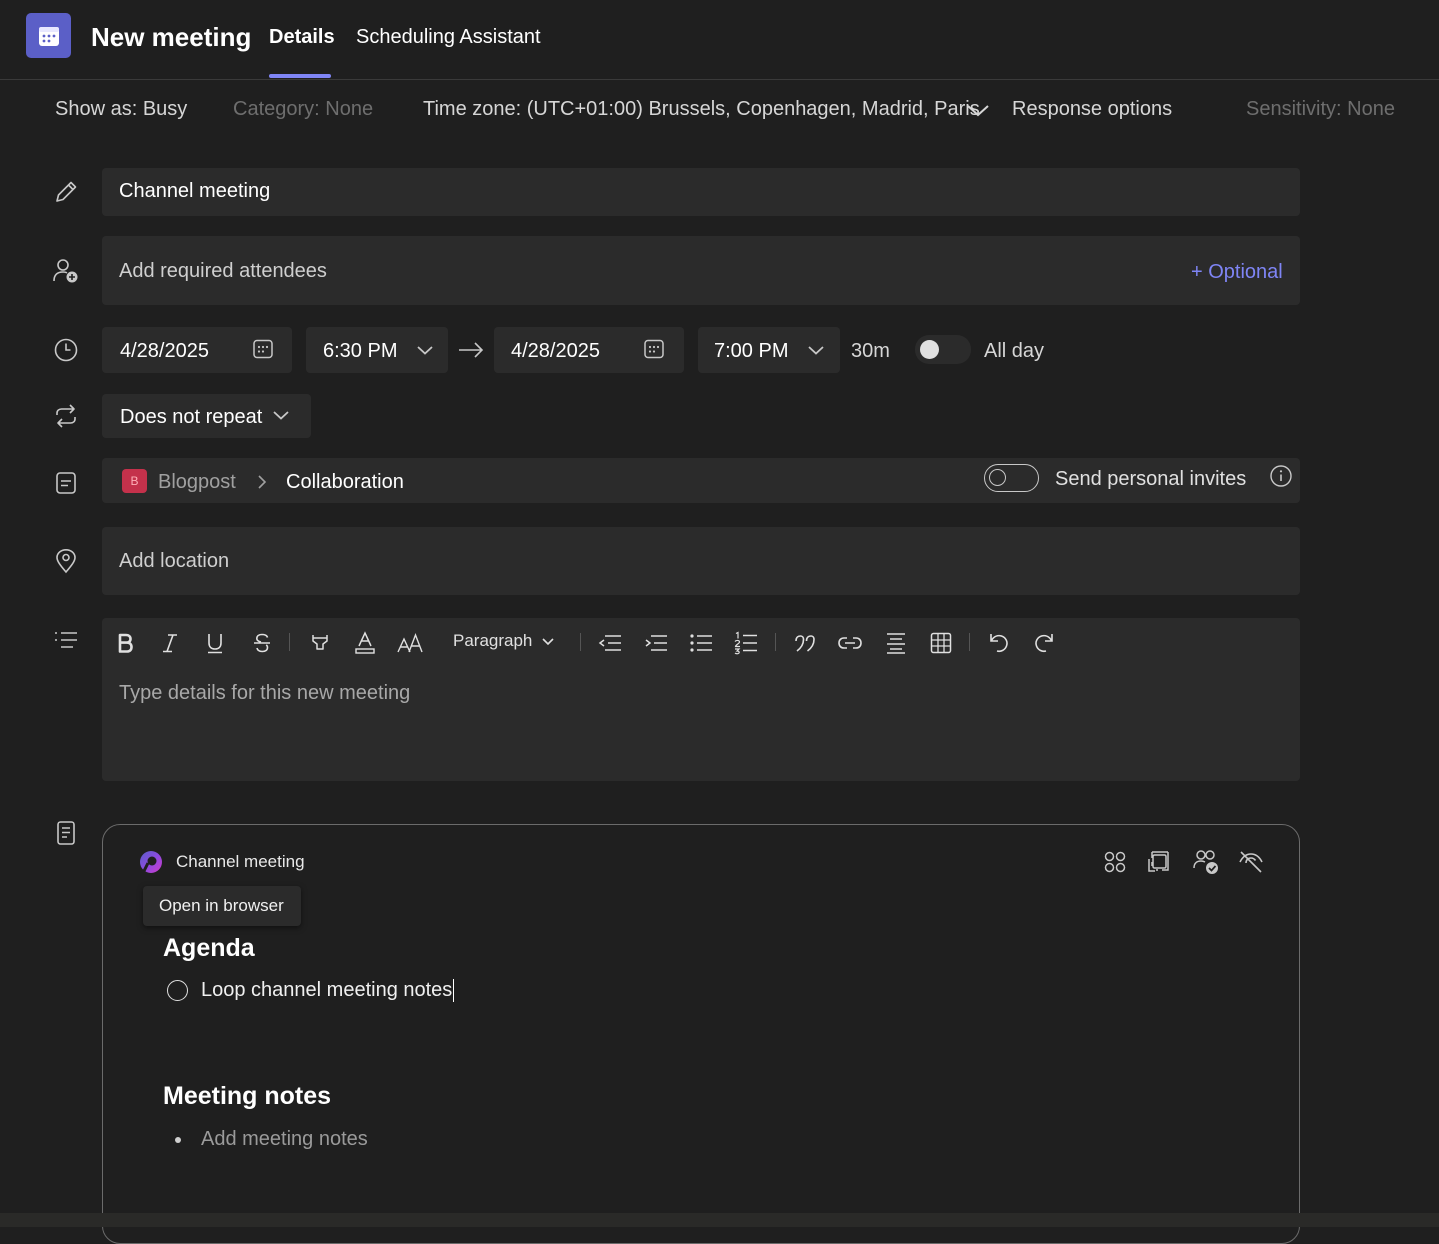 The image size is (1439, 1244). Describe the element at coordinates (805, 643) in the screenshot. I see `quote-icon` at that location.